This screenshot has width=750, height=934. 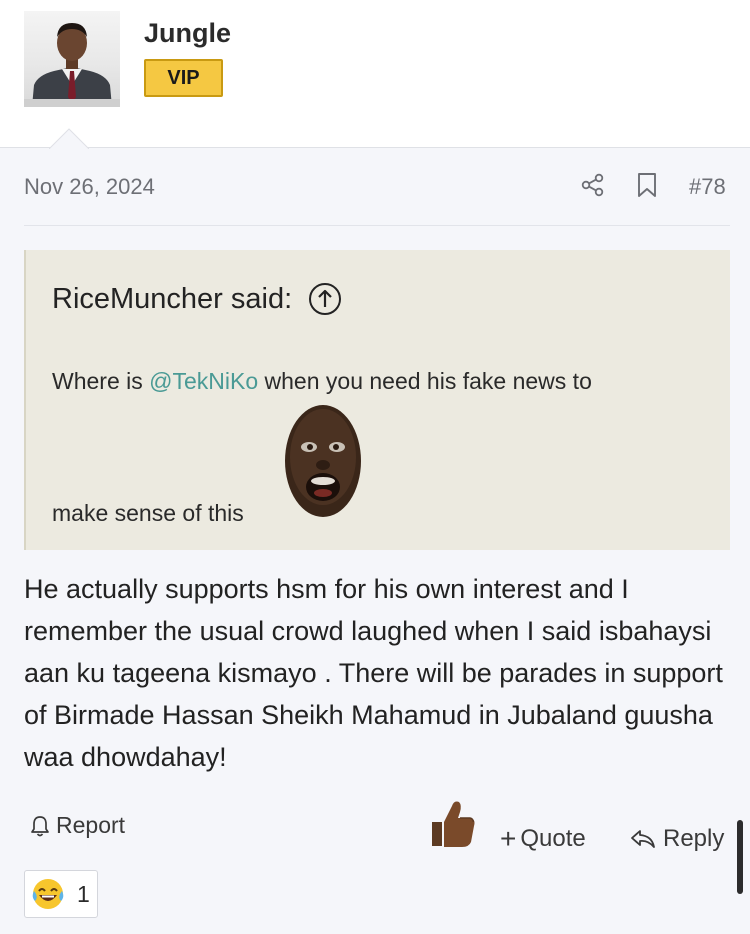 I want to click on username: Jungle, so click(x=187, y=33).